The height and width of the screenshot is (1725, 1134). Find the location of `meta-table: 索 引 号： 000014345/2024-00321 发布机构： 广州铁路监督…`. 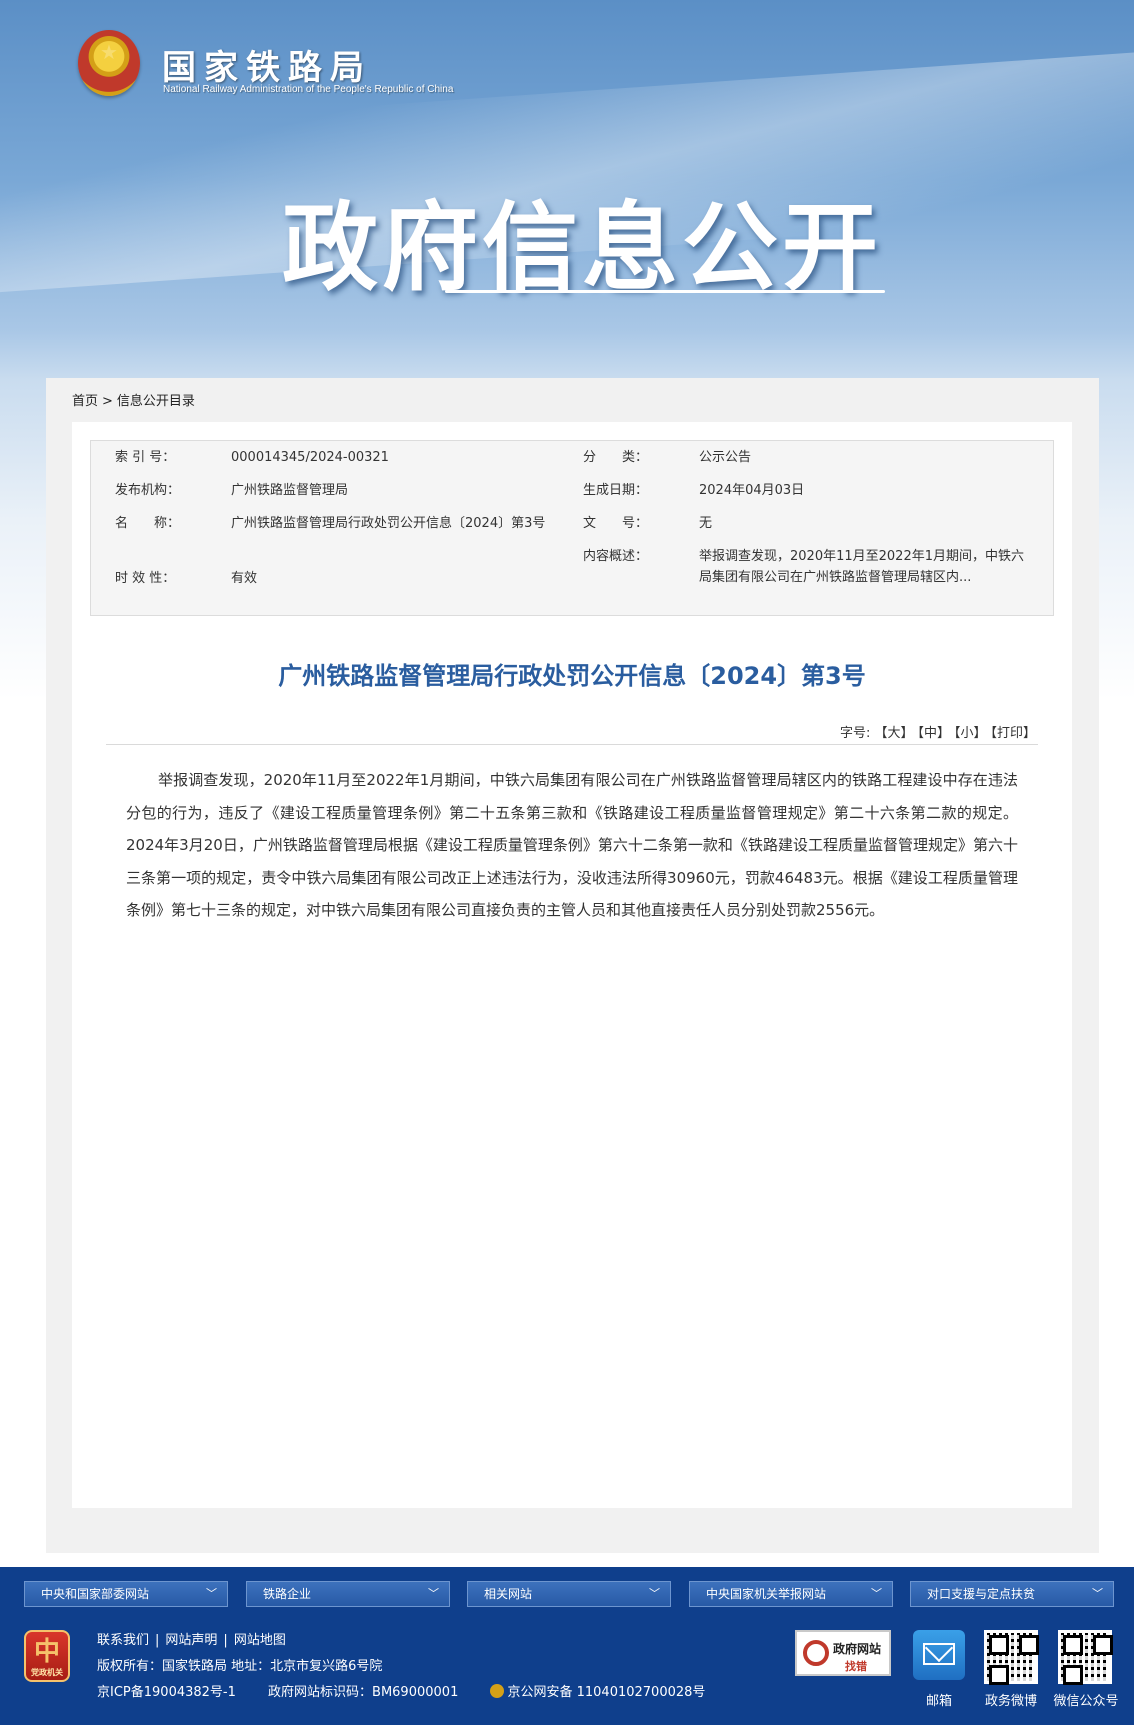

meta-table: 索 引 号： 000014345/2024-00321 发布机构： 广州铁路监督… is located at coordinates (572, 528).